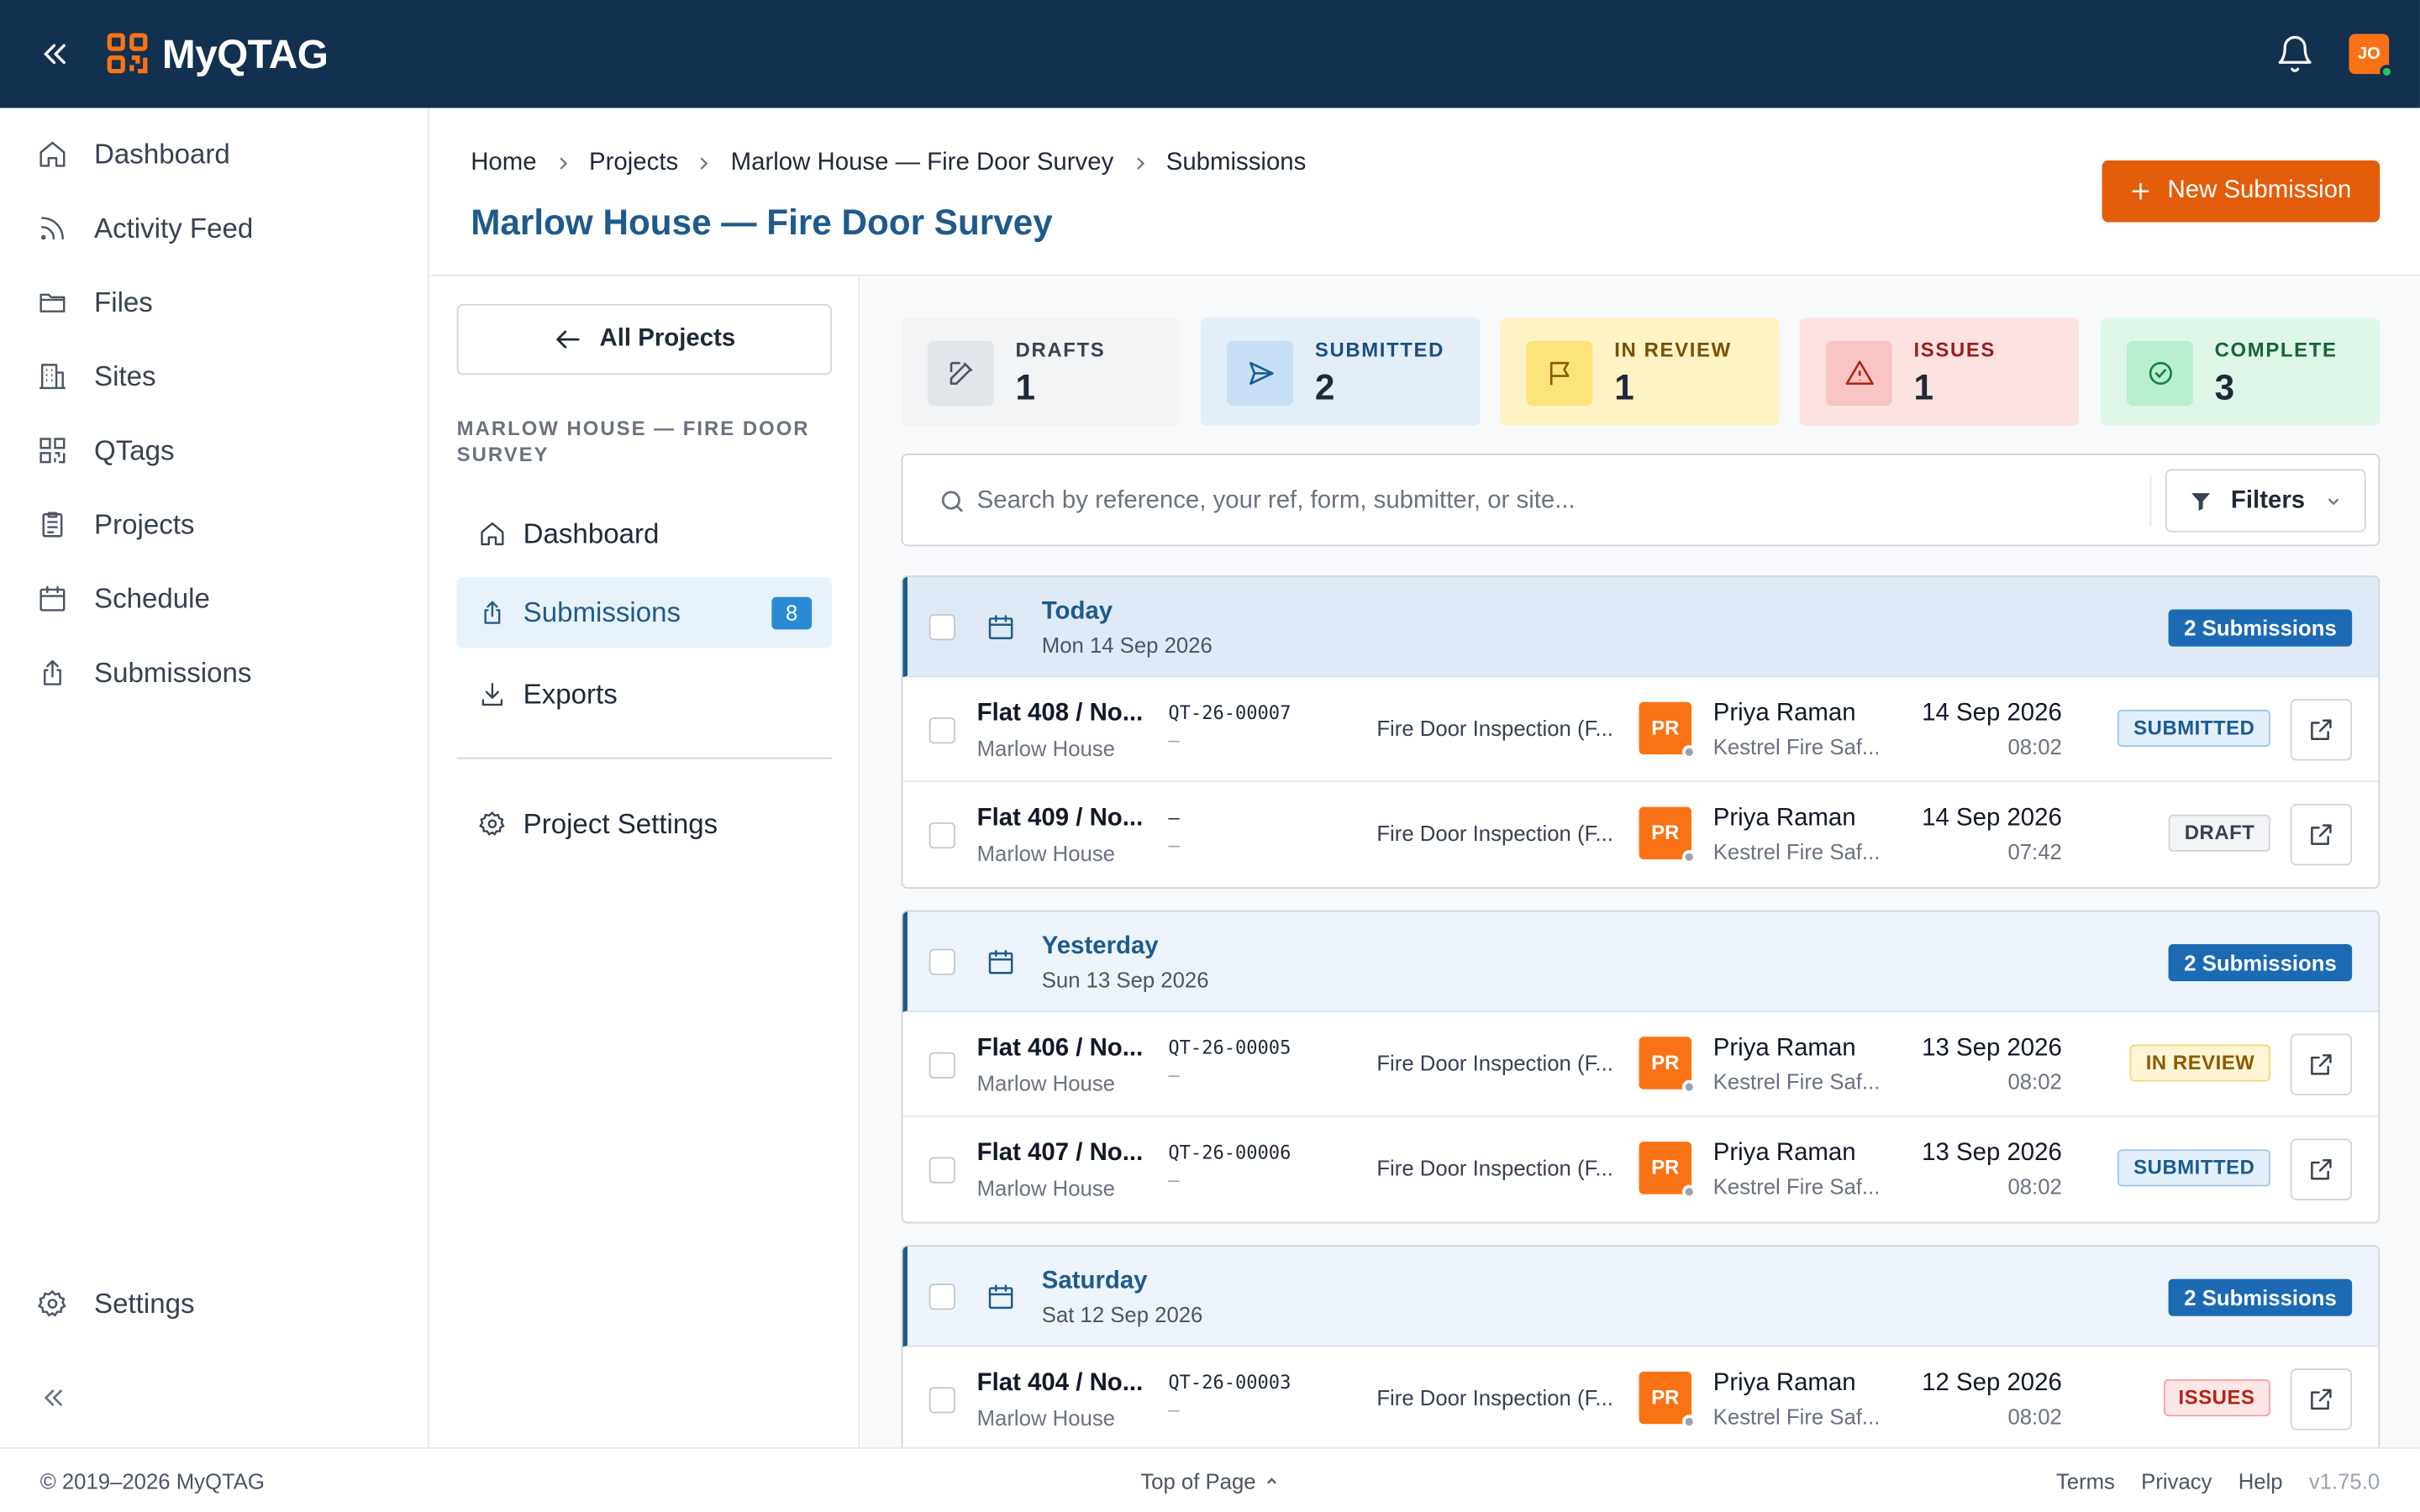  Describe the element at coordinates (214, 302) in the screenshot. I see `sidebar-item-files: Files` at that location.